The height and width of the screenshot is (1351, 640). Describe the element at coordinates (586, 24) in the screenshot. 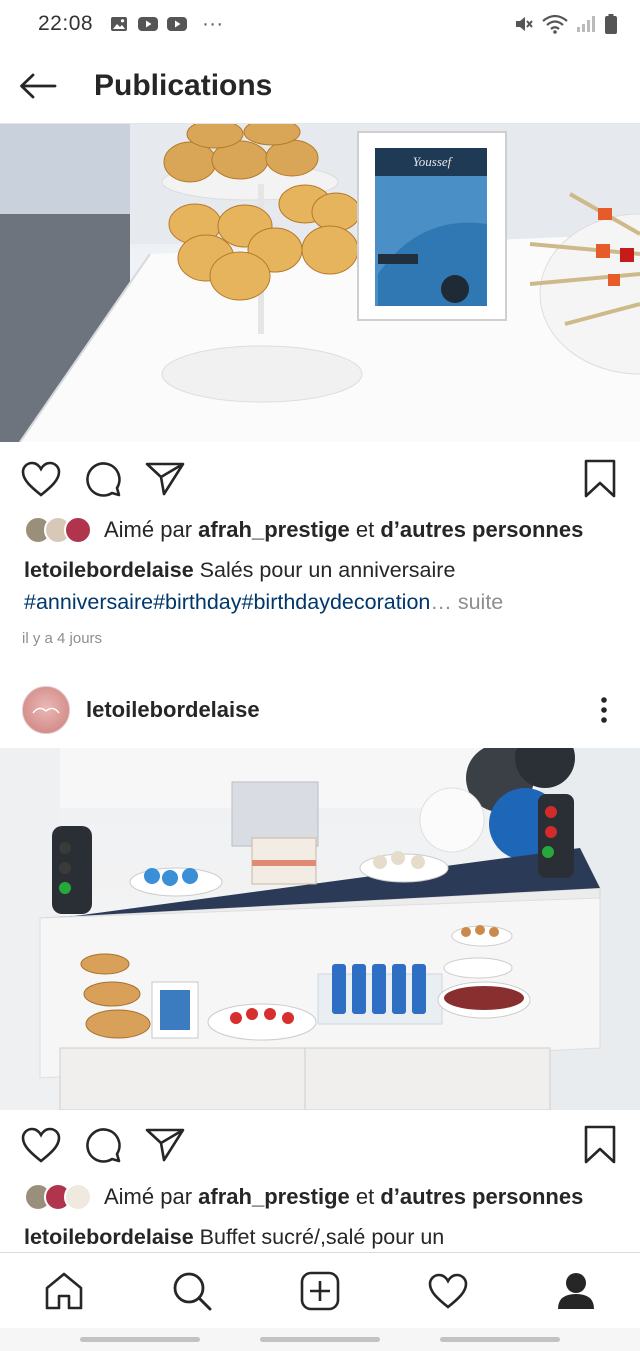

I see `signal-icon` at that location.